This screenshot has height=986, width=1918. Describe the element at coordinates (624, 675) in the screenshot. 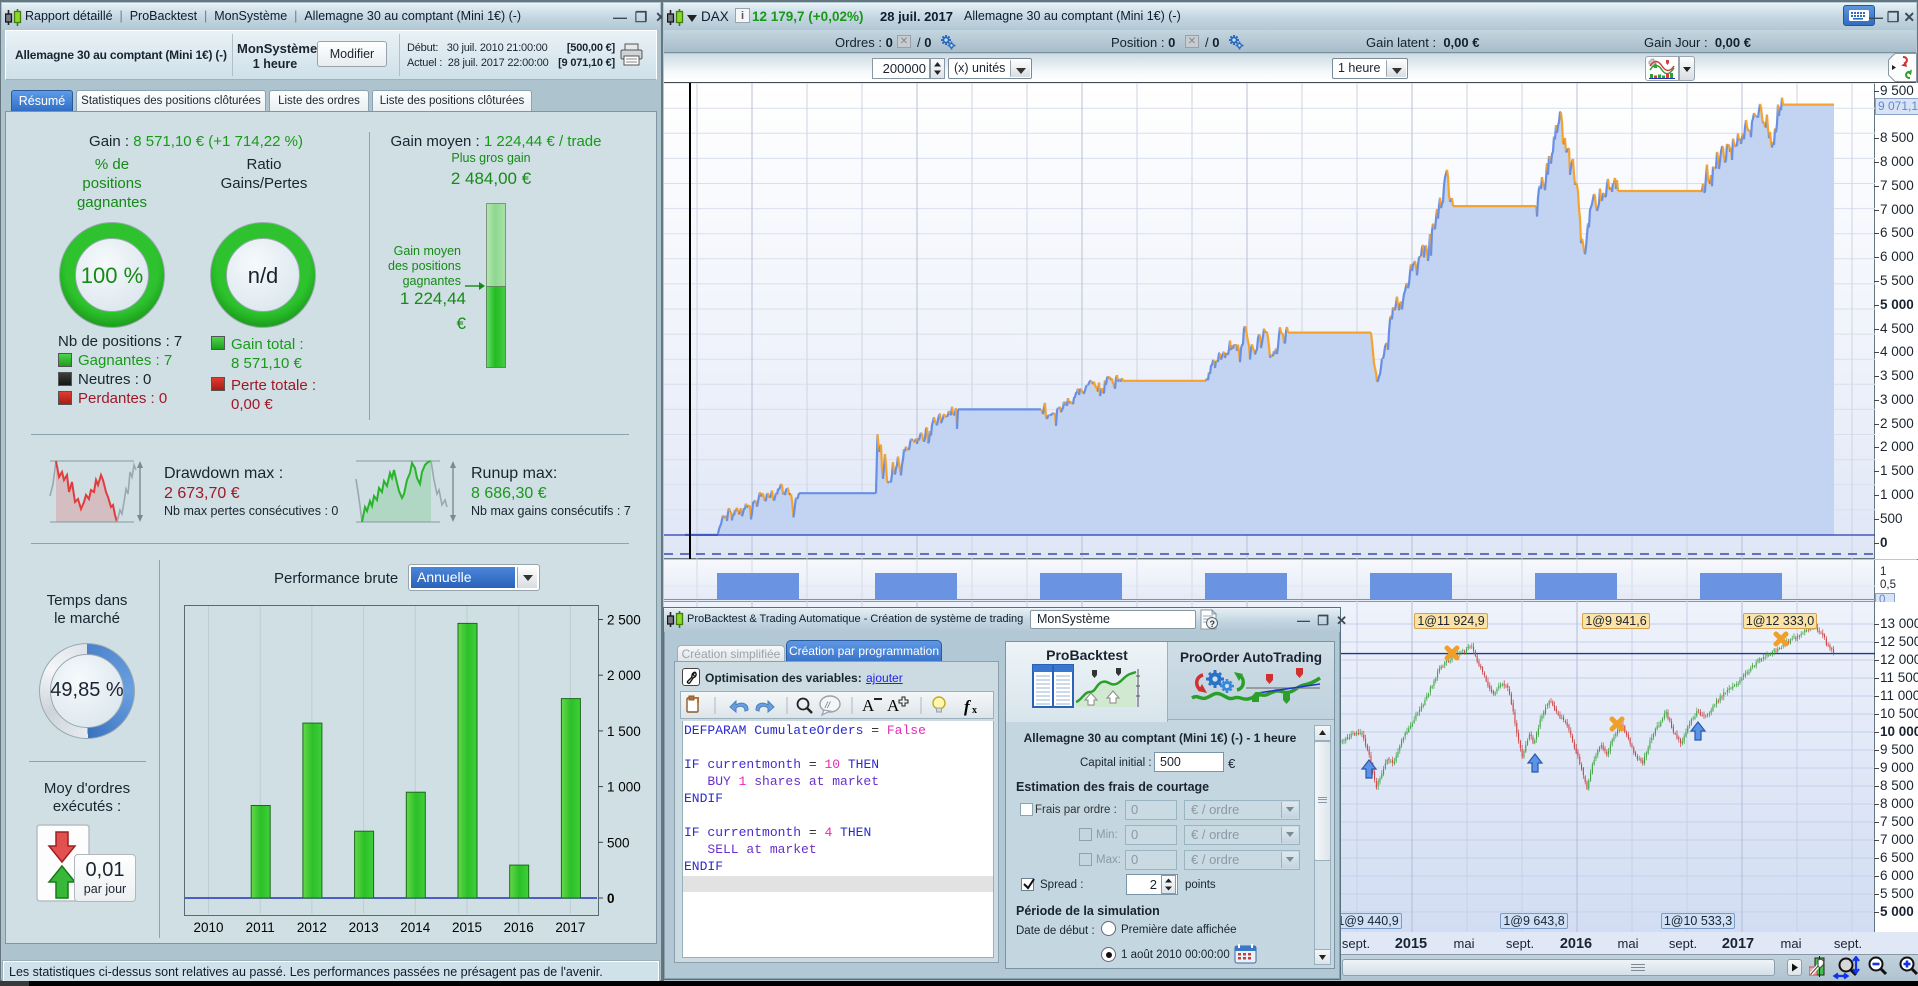

I see `svg-text: 2 000` at that location.